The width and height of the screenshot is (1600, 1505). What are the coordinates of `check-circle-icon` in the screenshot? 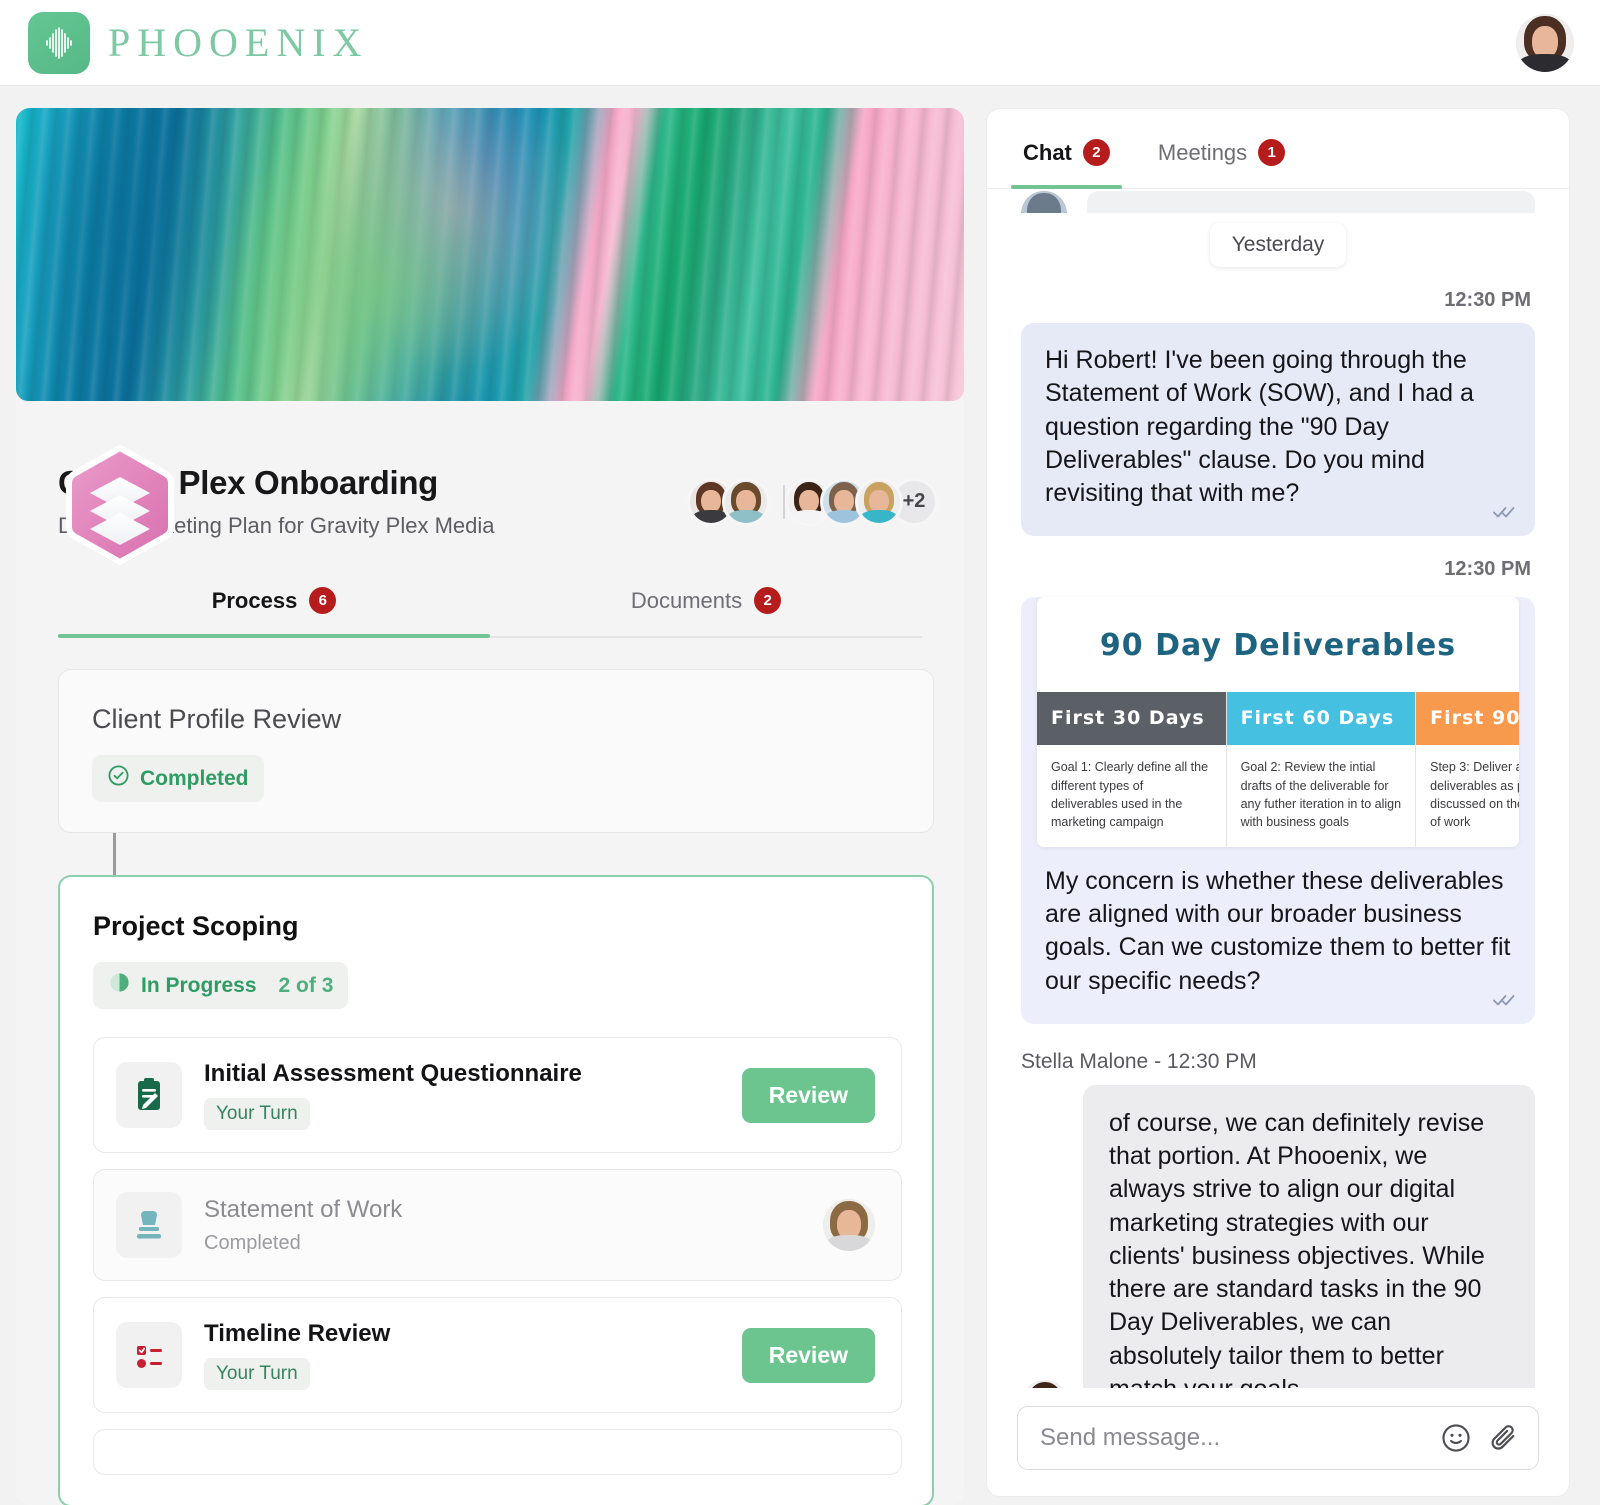 It's located at (118, 778).